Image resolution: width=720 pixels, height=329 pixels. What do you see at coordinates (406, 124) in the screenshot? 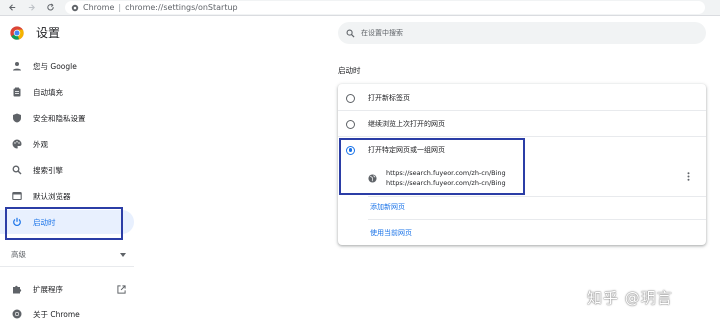
I see `radio-label: 继续浏览上次打开的网页` at bounding box center [406, 124].